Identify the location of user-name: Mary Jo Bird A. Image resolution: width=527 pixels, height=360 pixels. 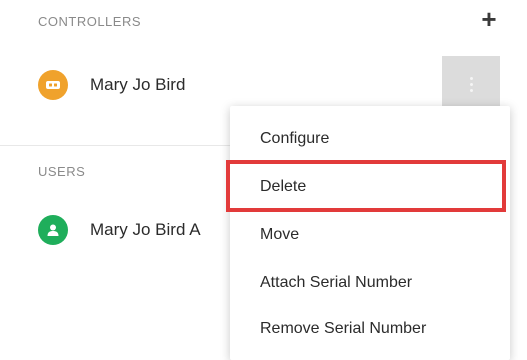
(145, 229).